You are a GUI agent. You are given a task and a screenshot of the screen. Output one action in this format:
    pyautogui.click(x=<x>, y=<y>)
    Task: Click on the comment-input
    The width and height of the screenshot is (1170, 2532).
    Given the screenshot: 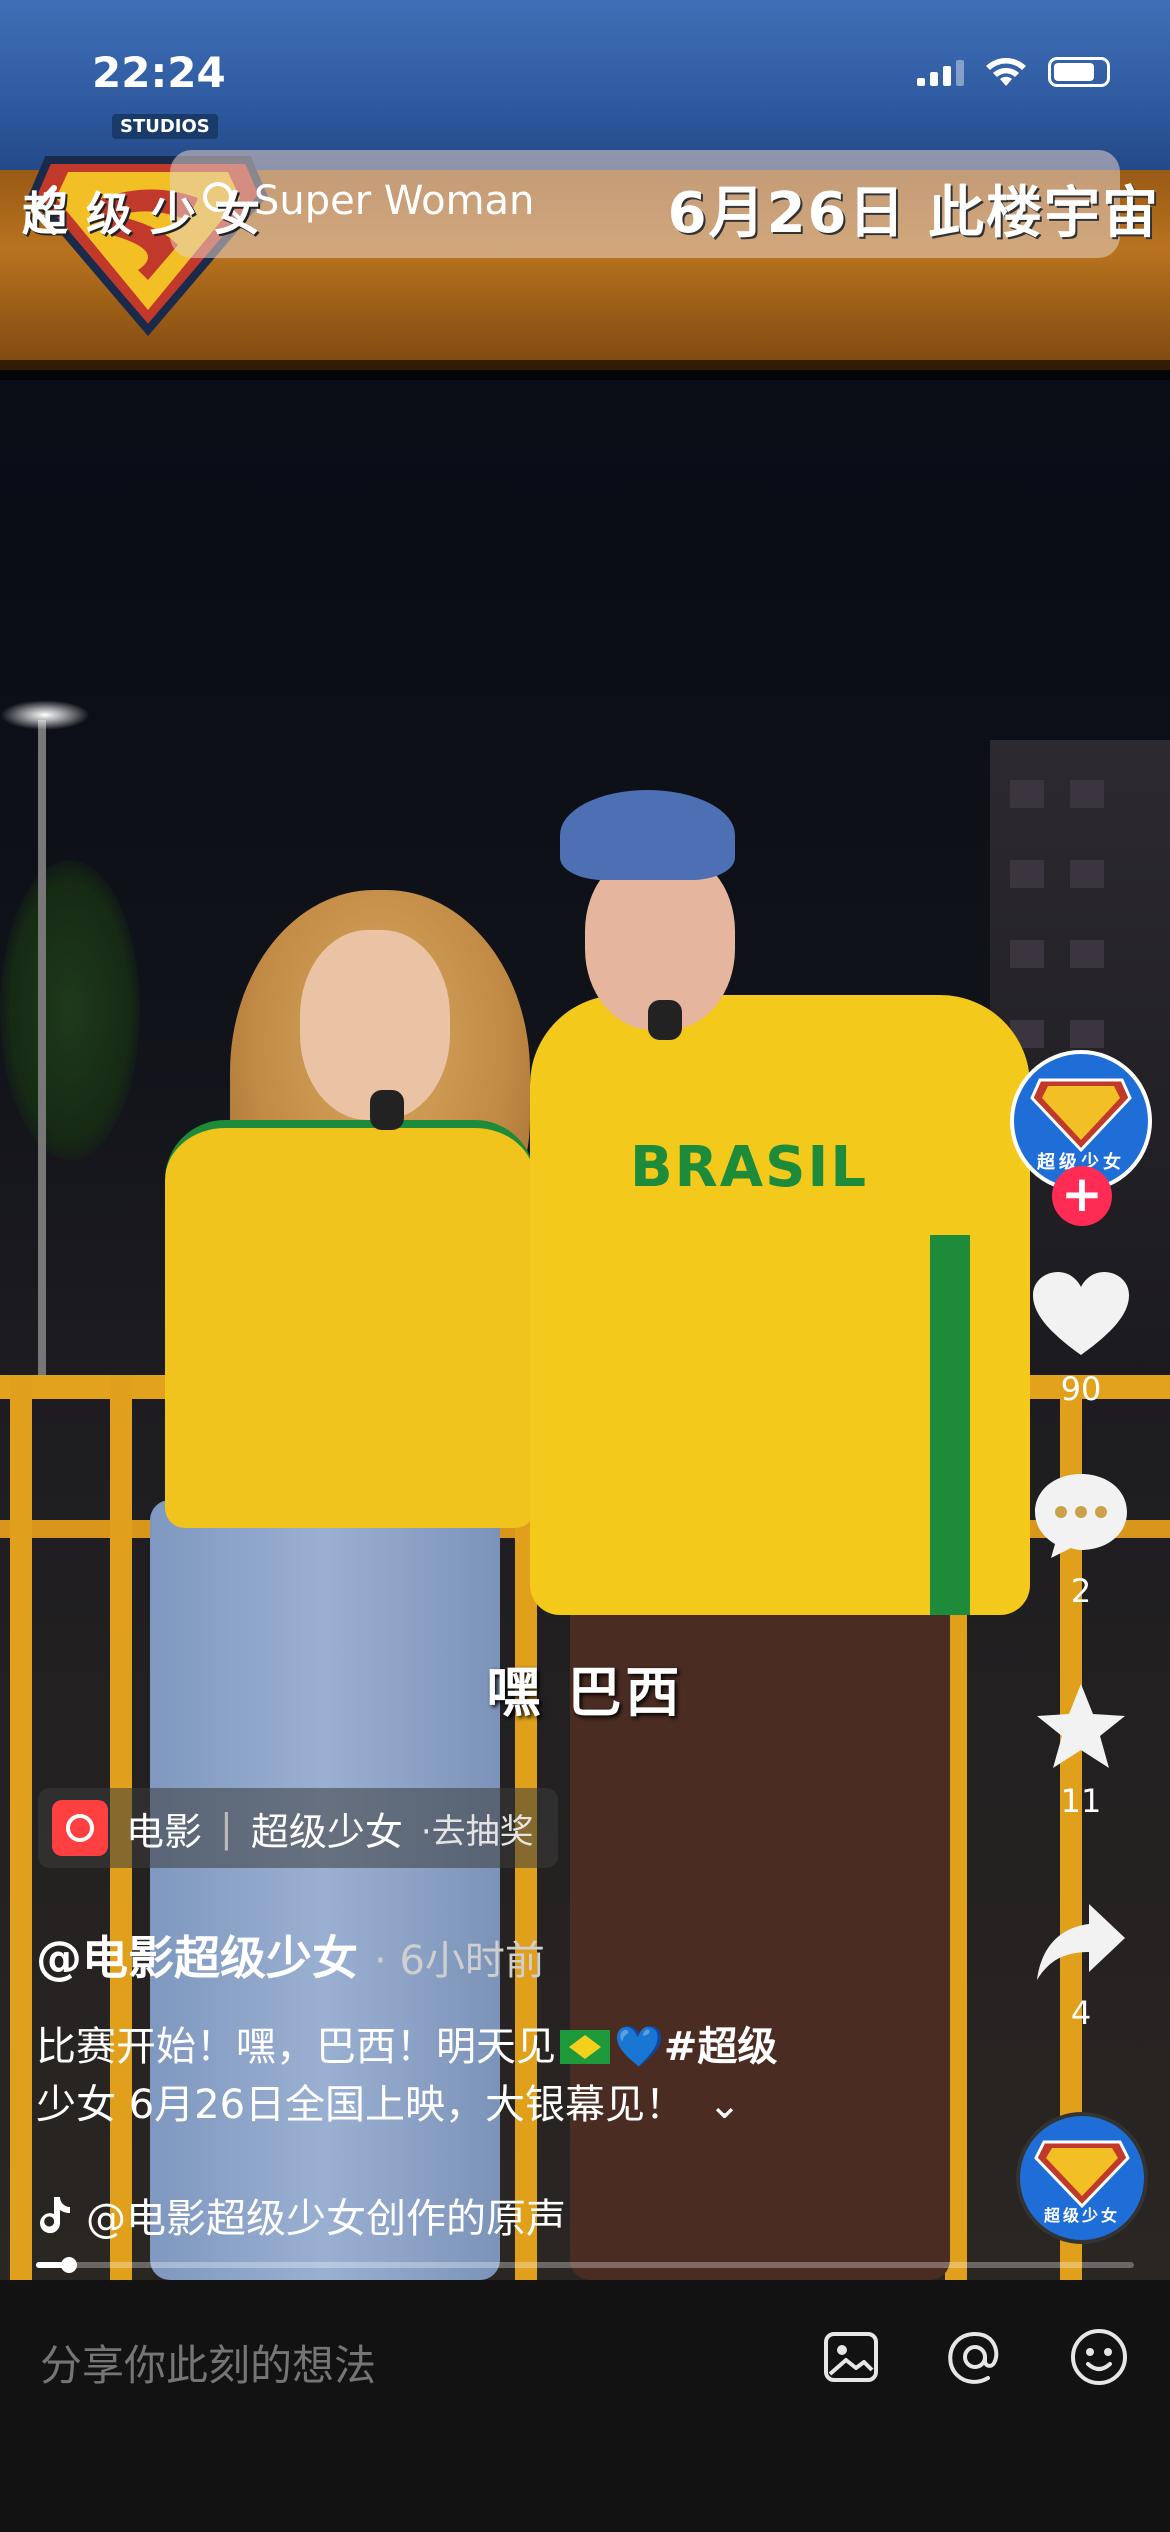 What is the action you would take?
    pyautogui.click(x=390, y=2365)
    